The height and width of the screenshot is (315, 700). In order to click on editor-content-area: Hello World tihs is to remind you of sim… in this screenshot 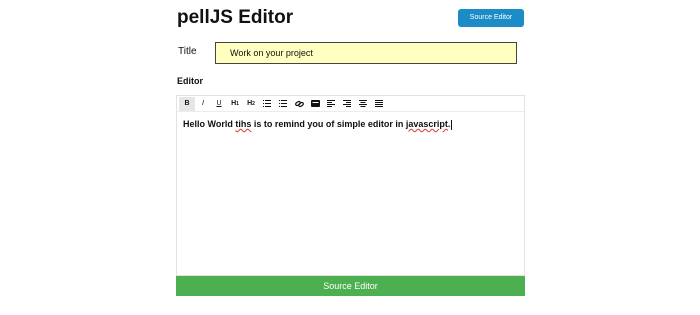, I will do `click(350, 124)`.